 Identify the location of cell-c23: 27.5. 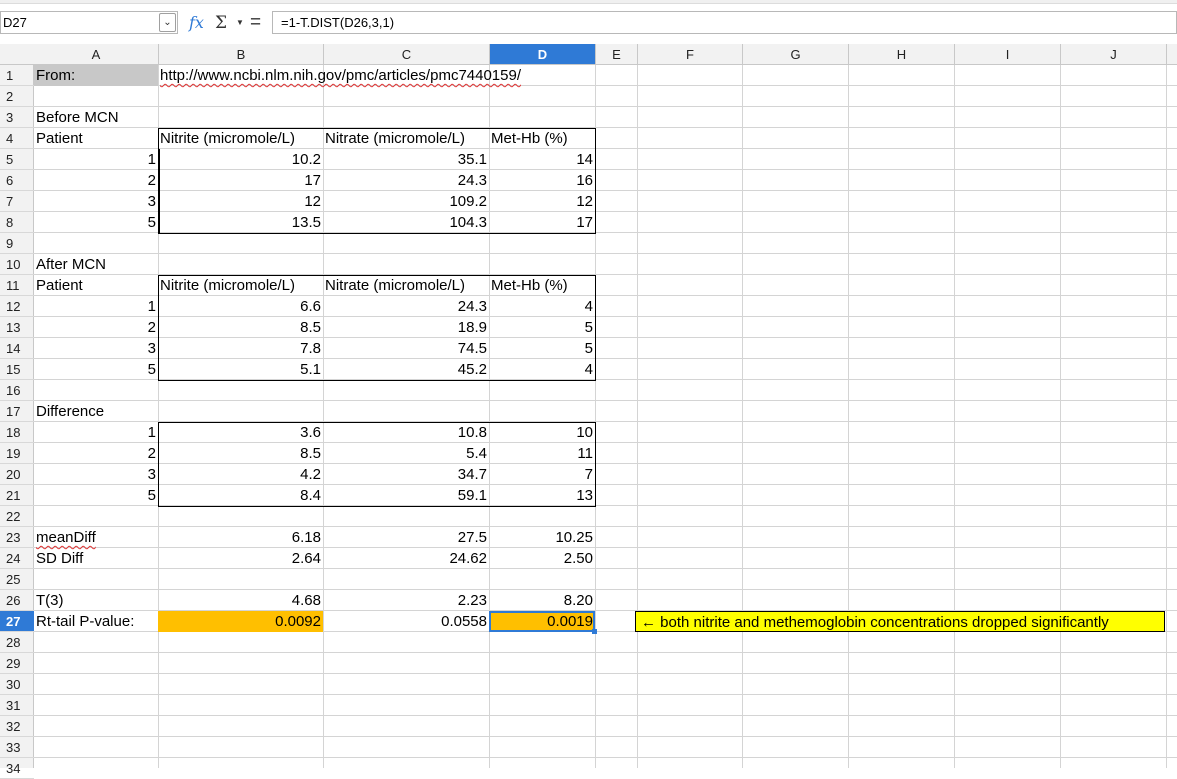
(406, 537).